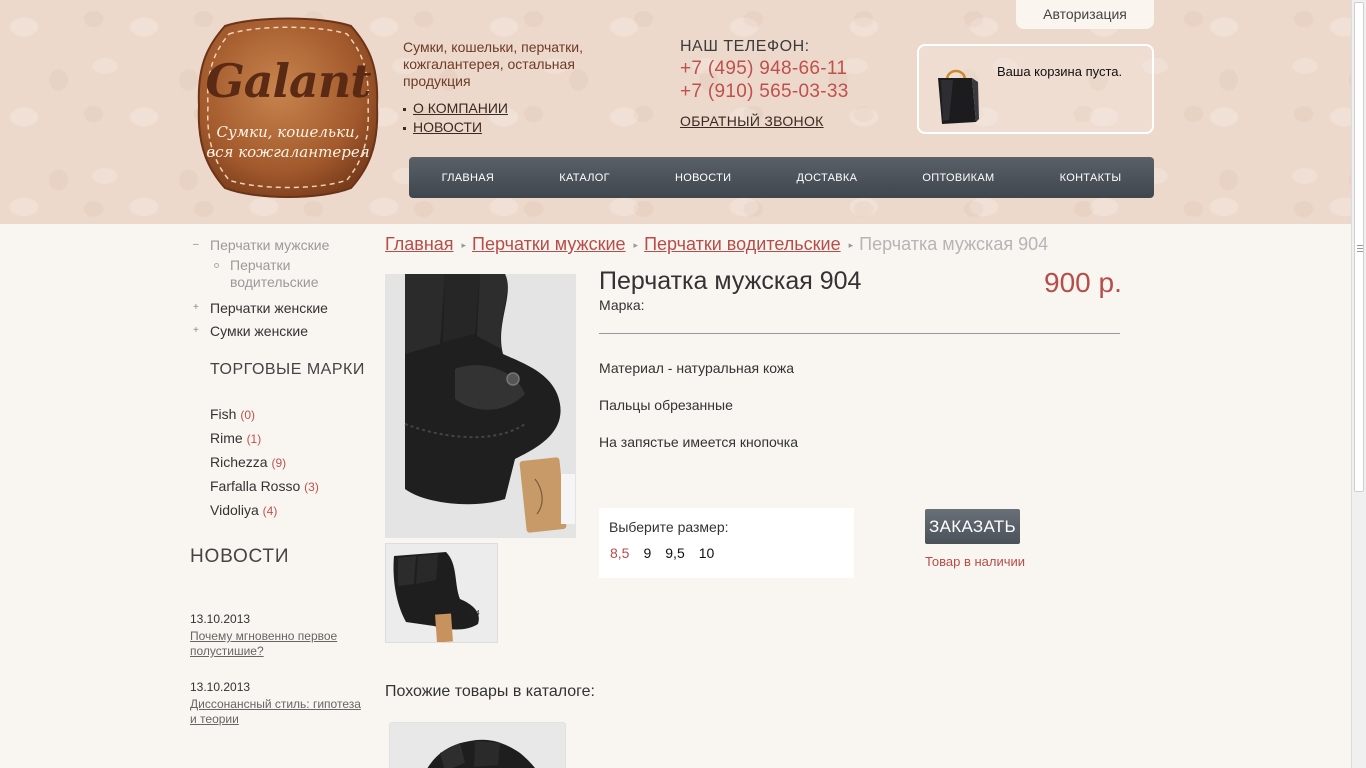 This screenshot has width=1366, height=768. I want to click on category-item-men-gloves: – Перчатки мужские, so click(270, 245).